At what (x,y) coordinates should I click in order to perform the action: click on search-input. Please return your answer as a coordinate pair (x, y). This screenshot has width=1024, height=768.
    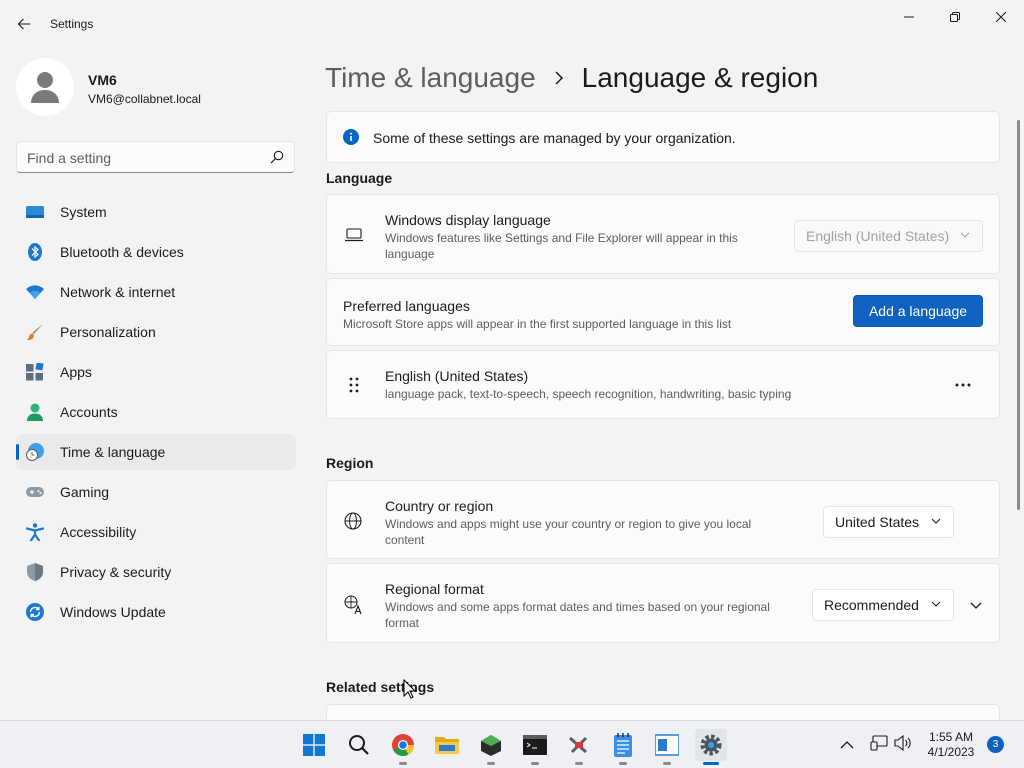
    Looking at the image, I should click on (142, 158).